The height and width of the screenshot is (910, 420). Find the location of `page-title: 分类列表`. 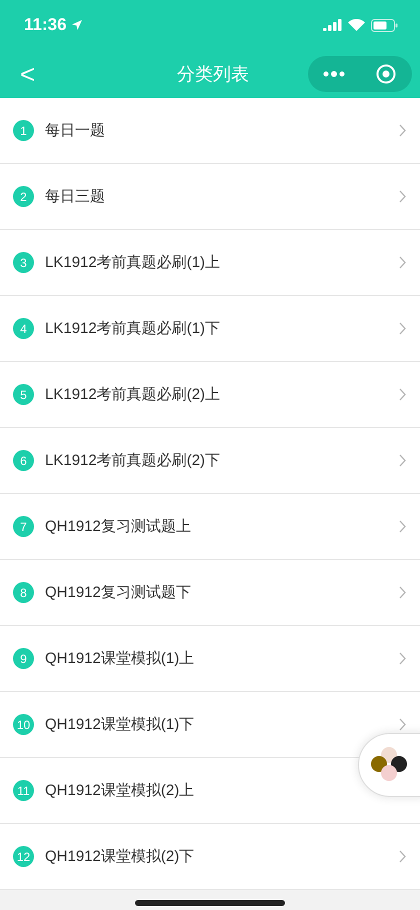

page-title: 分类列表 is located at coordinates (213, 74).